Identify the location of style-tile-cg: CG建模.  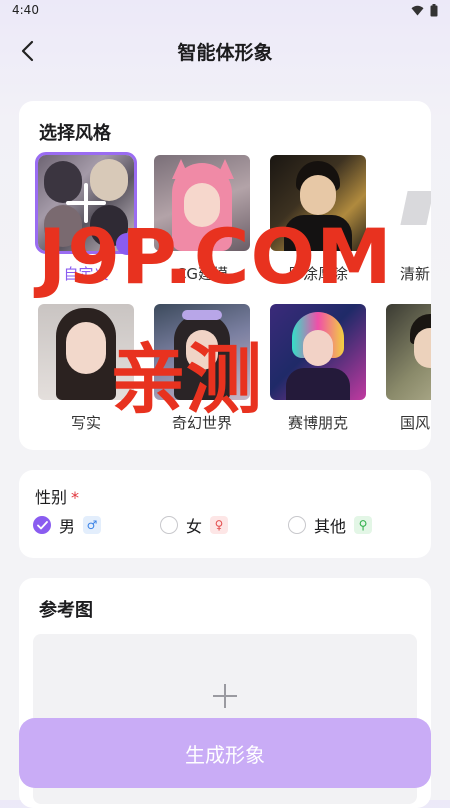
(202, 219).